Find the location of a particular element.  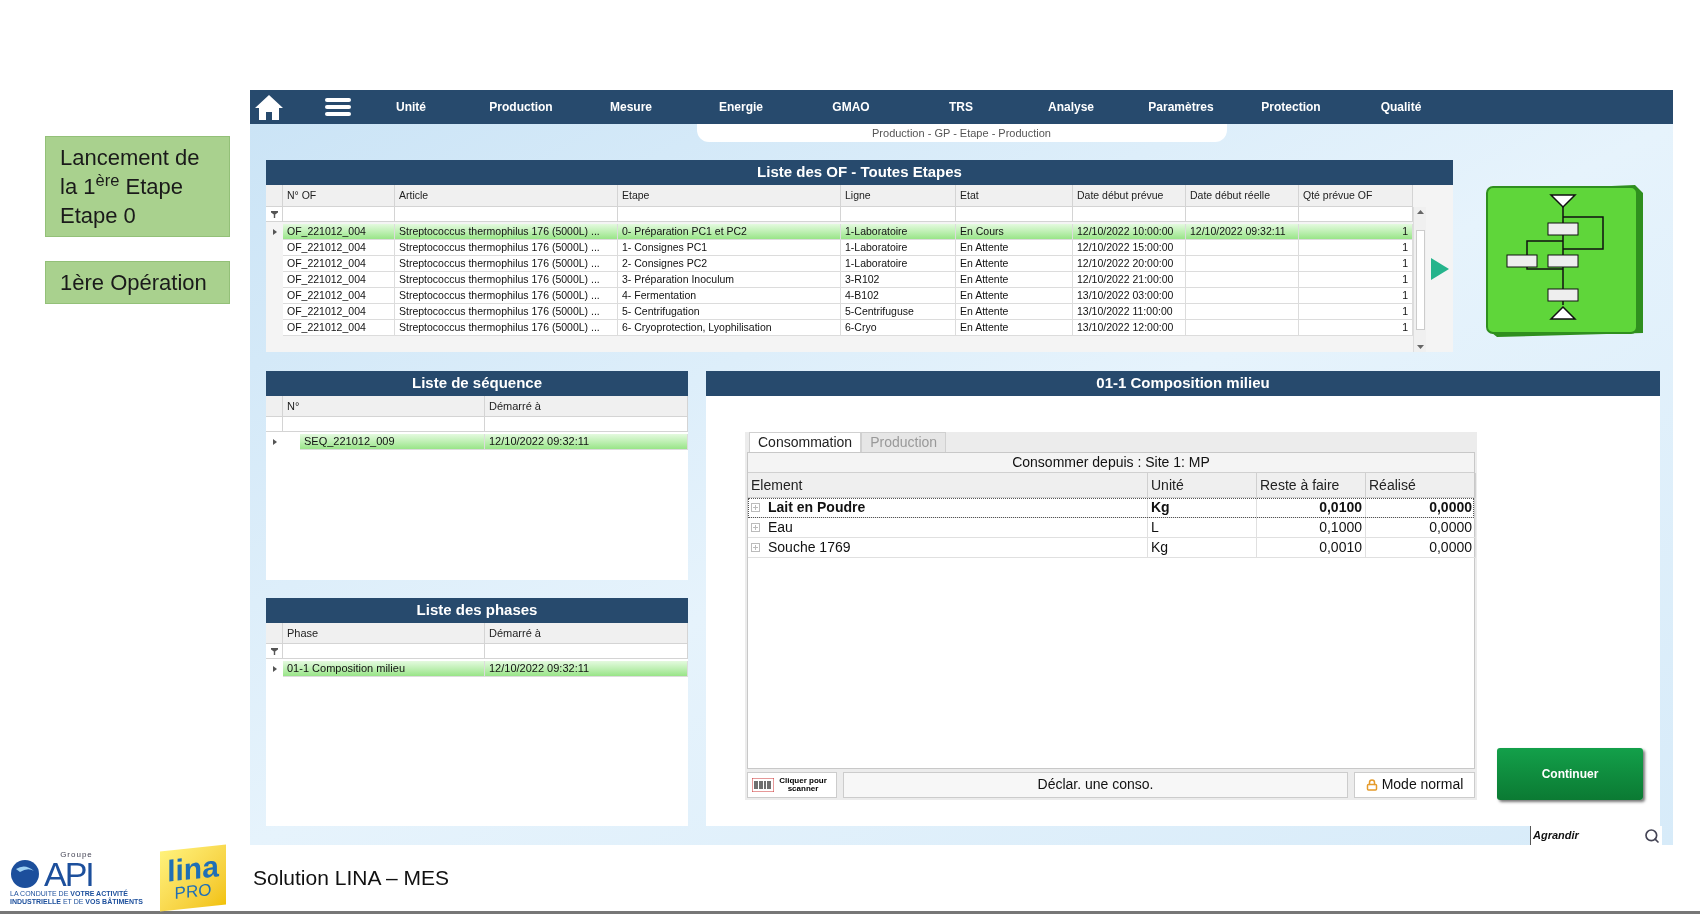

nav-item: GMAO is located at coordinates (851, 107).